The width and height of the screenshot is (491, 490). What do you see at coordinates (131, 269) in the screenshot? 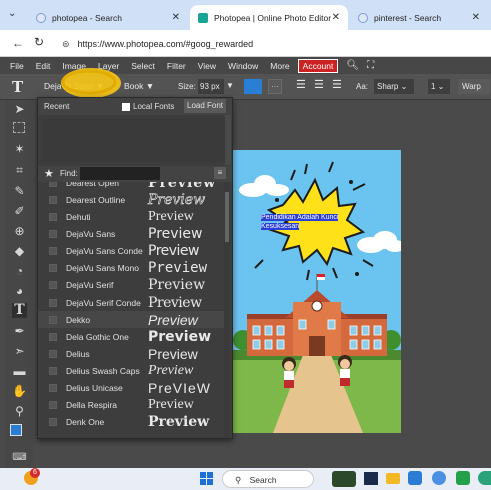
I see `font-list-item: DejaVu Sans Mono Preview` at bounding box center [131, 269].